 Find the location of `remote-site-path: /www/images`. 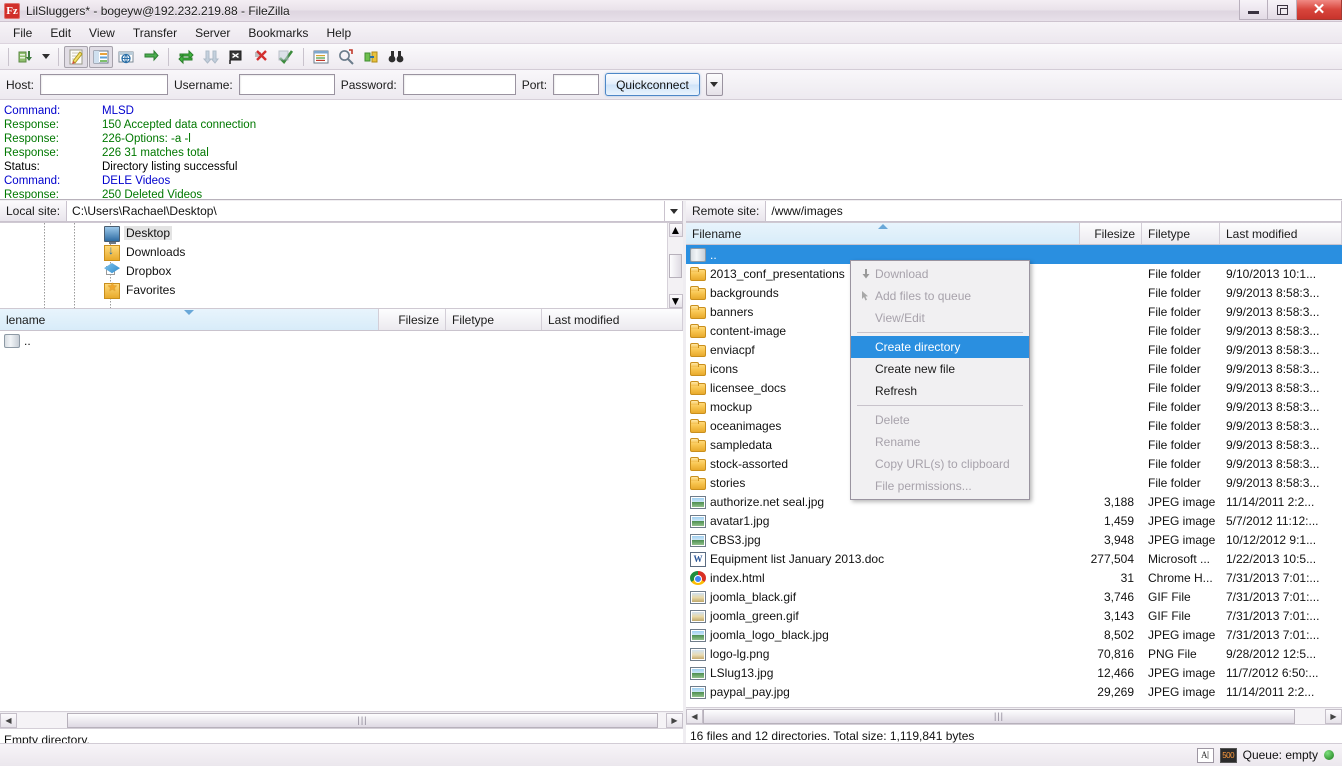

remote-site-path: /www/images is located at coordinates (1054, 211).